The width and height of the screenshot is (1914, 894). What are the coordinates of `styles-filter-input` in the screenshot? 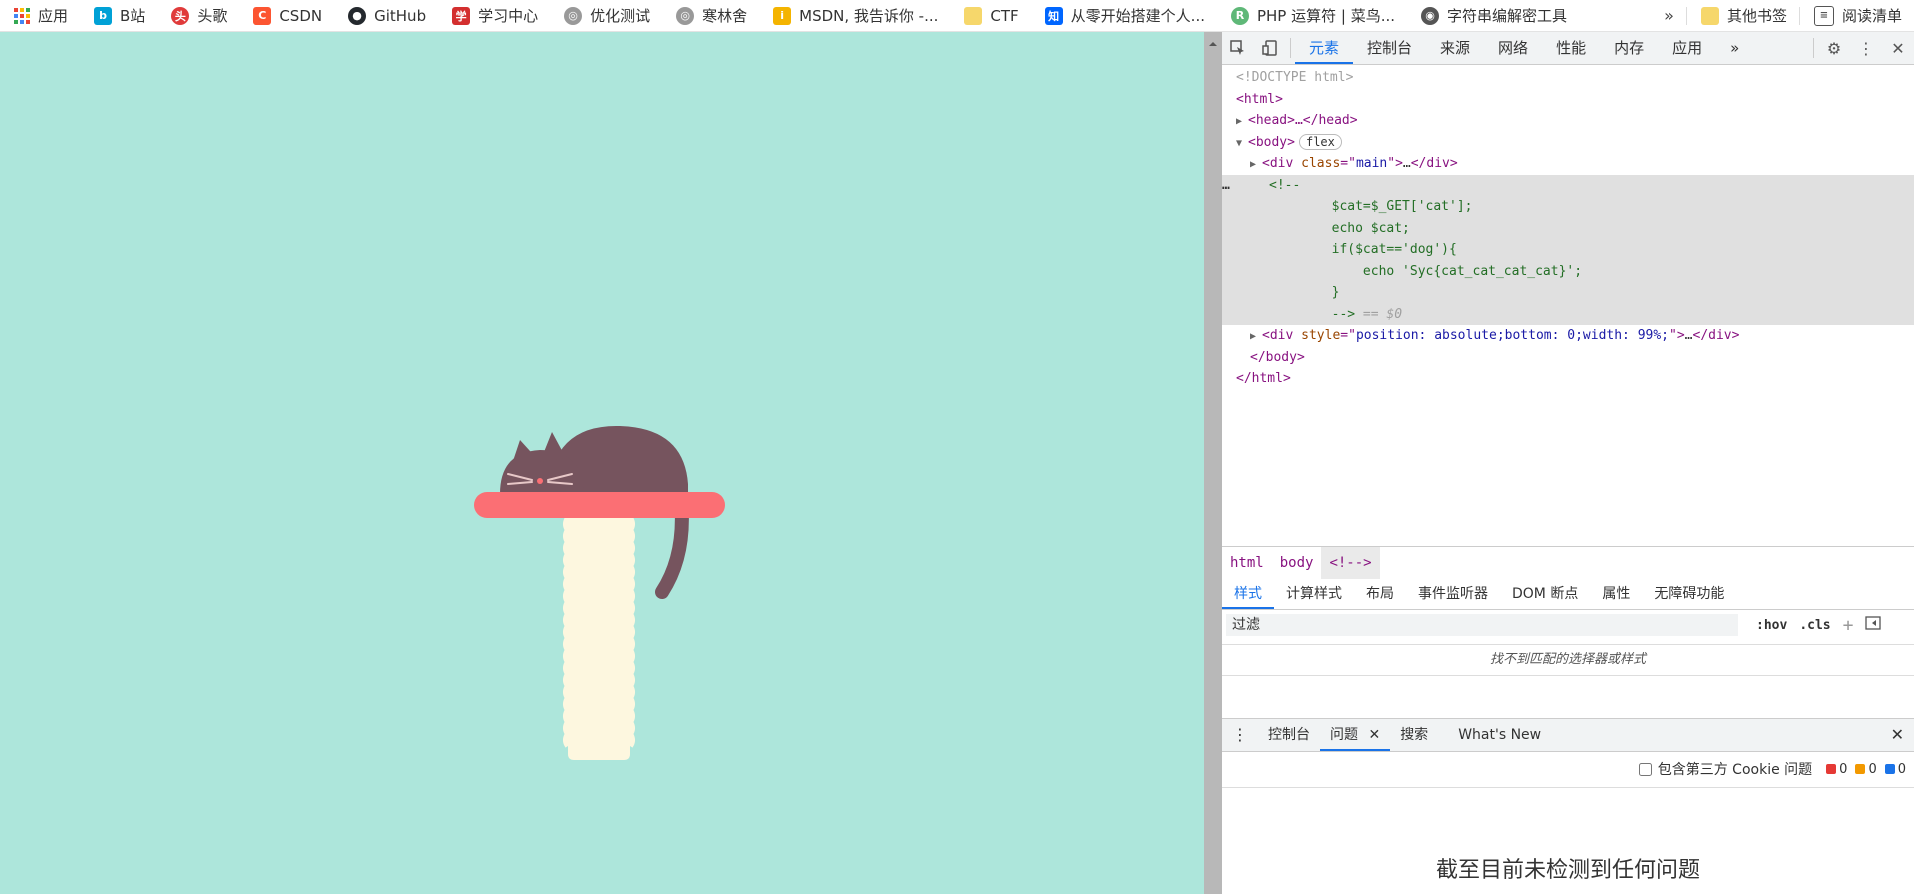 It's located at (1482, 625).